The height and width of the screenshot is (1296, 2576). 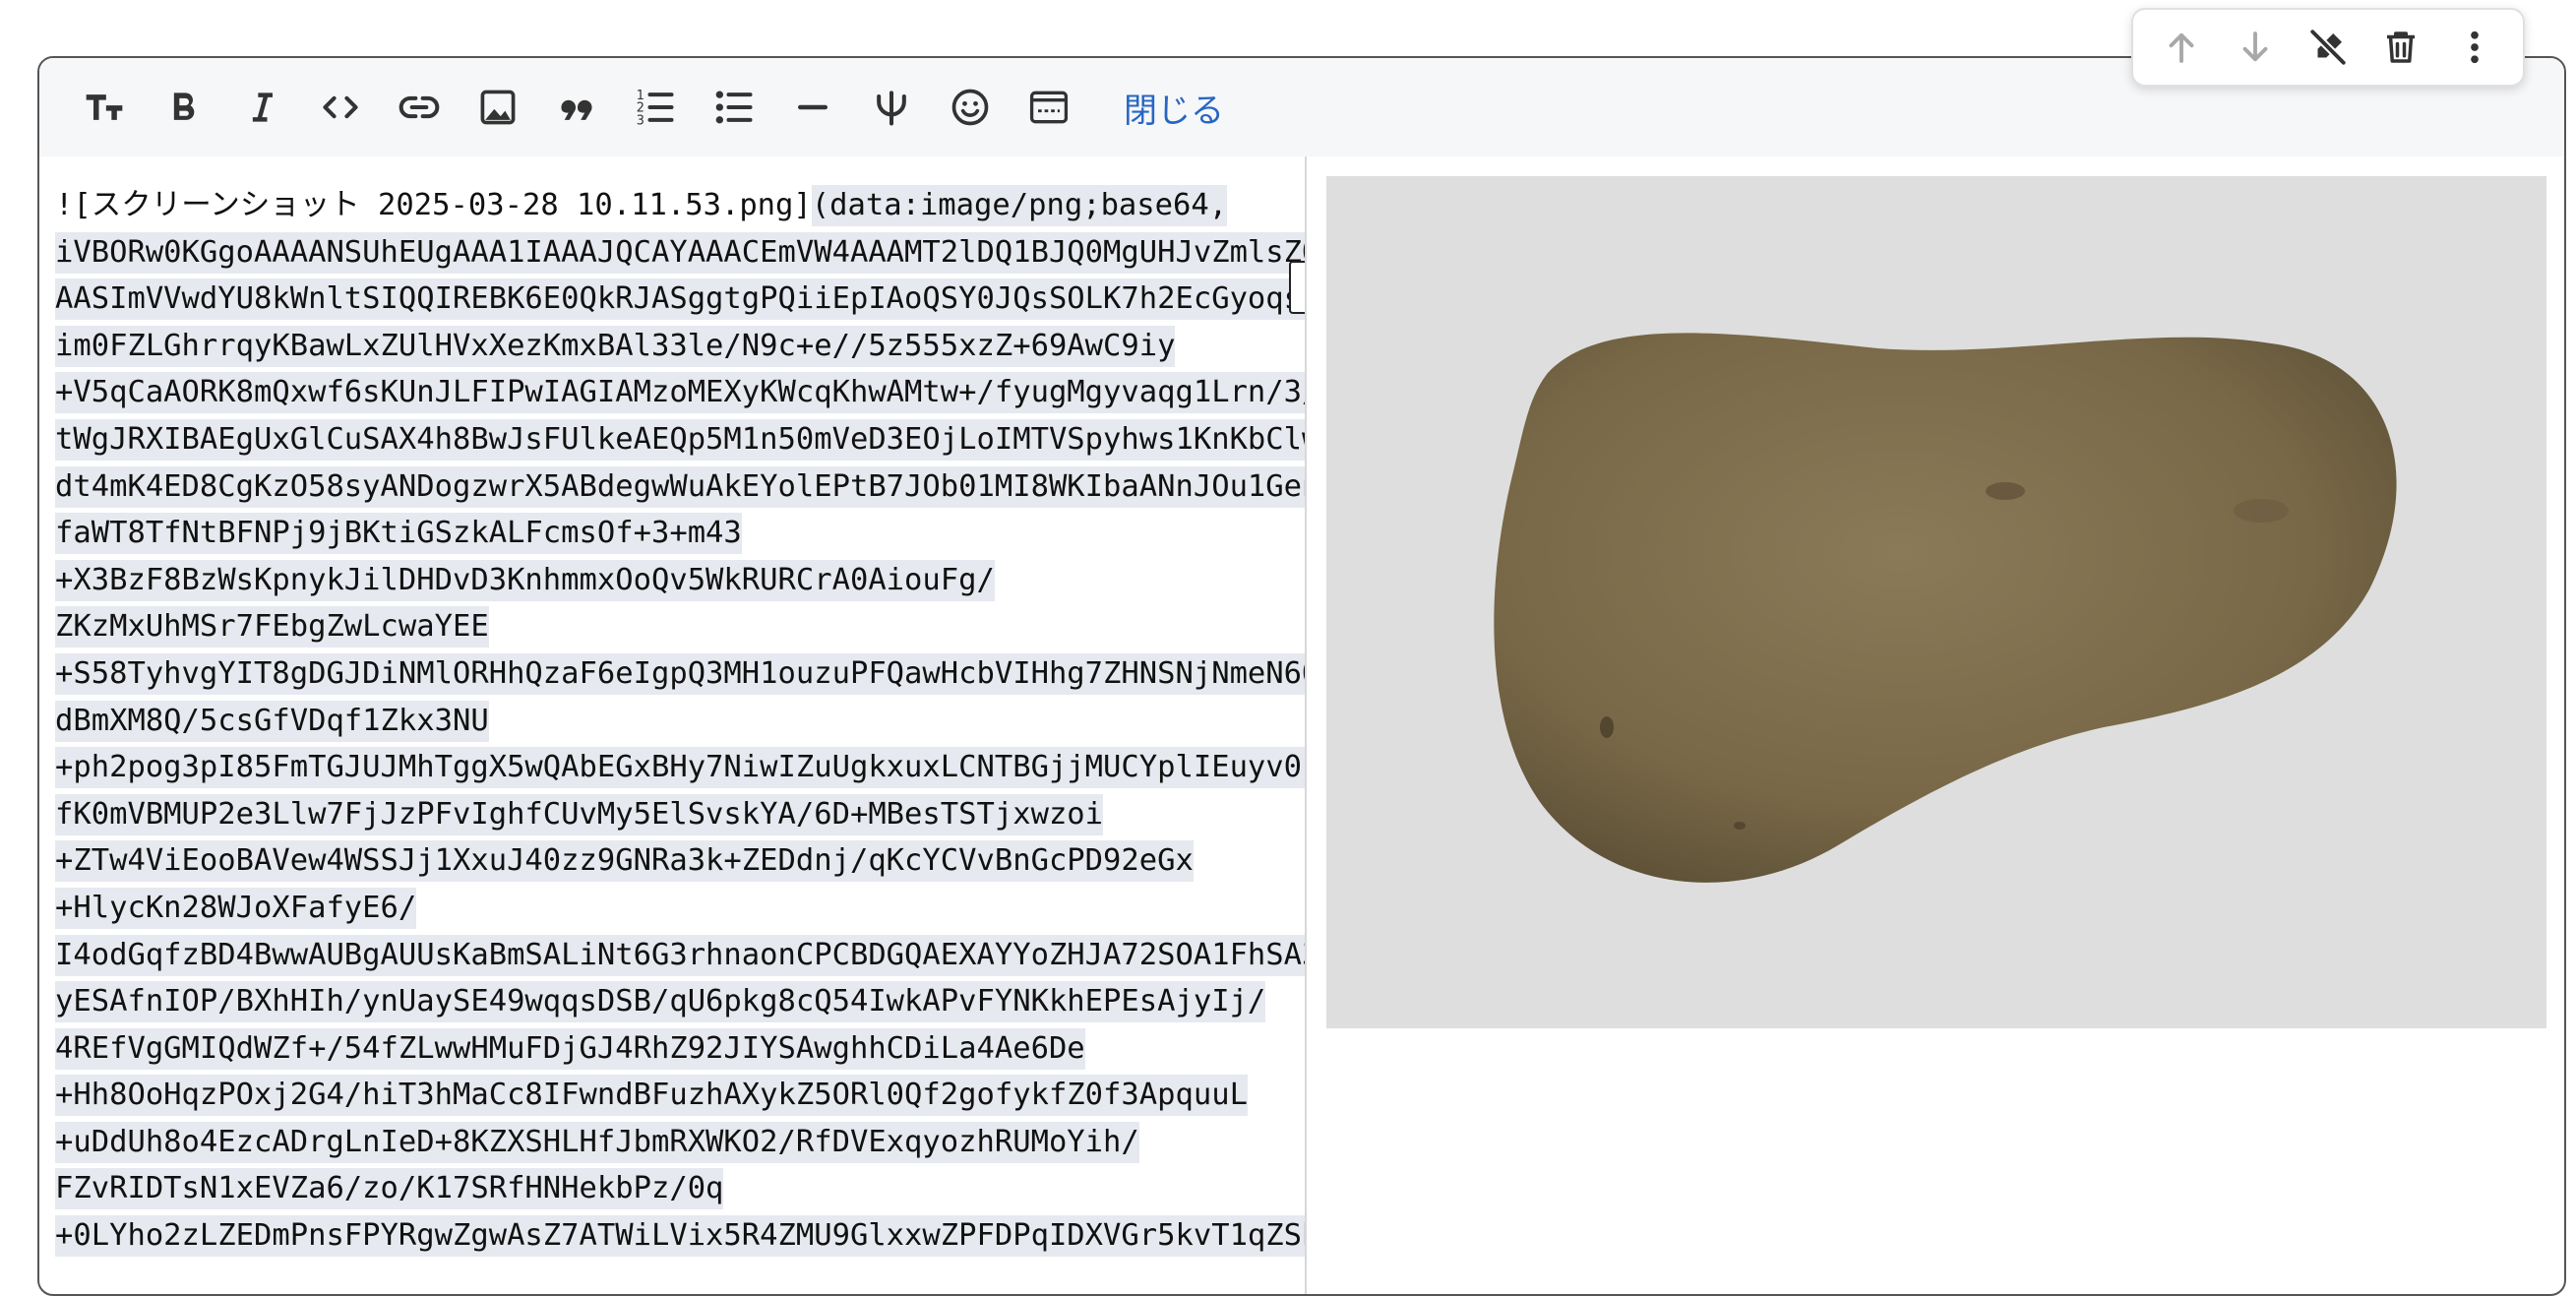 I want to click on source-line-text: (data:image/png;base64,, so click(x=1019, y=205).